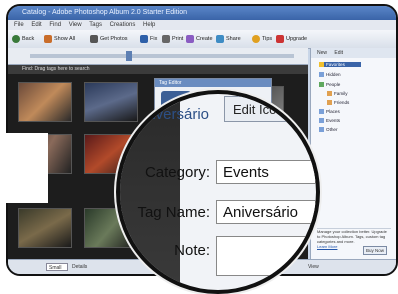  What do you see at coordinates (337, 94) in the screenshot?
I see `tag-family: Family` at bounding box center [337, 94].